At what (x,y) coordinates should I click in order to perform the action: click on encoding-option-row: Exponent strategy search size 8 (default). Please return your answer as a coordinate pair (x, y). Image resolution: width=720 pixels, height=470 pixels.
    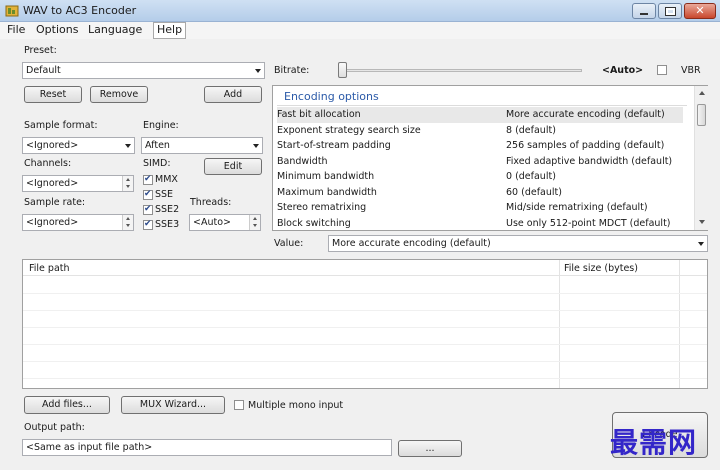
    Looking at the image, I should click on (480, 131).